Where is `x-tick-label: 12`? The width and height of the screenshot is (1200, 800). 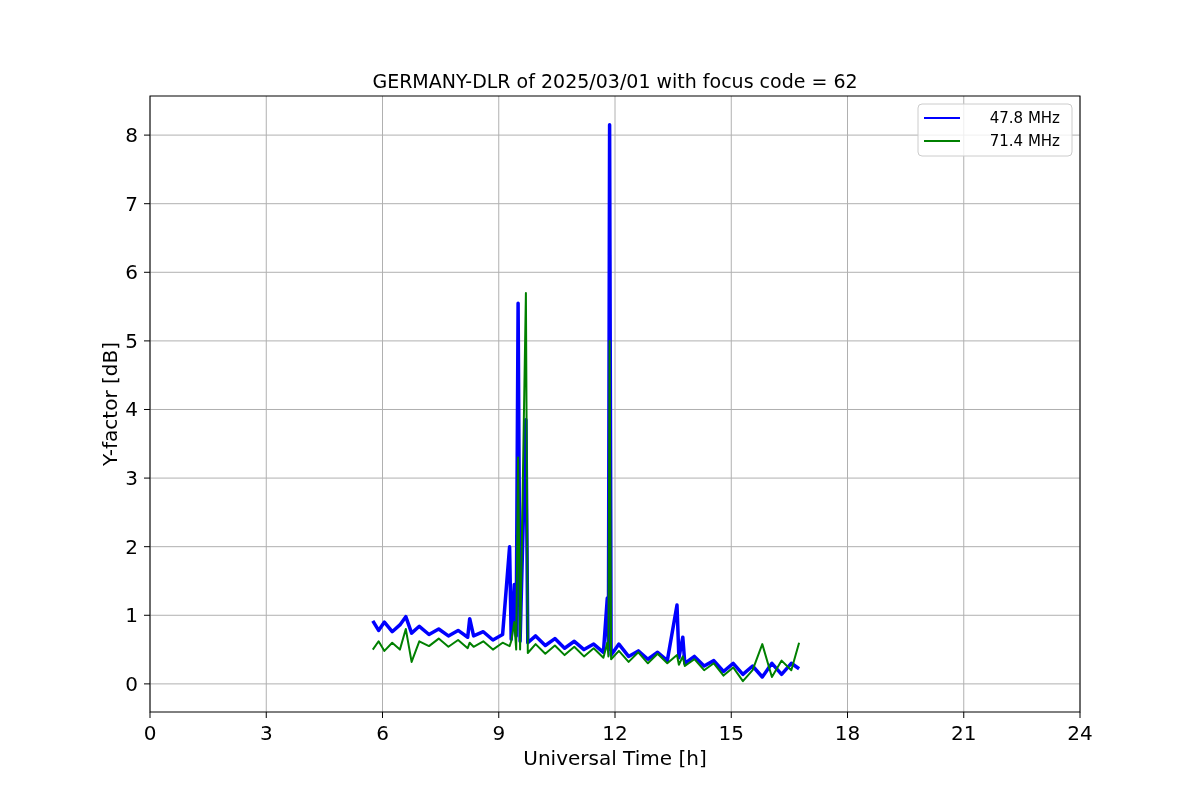 x-tick-label: 12 is located at coordinates (615, 733).